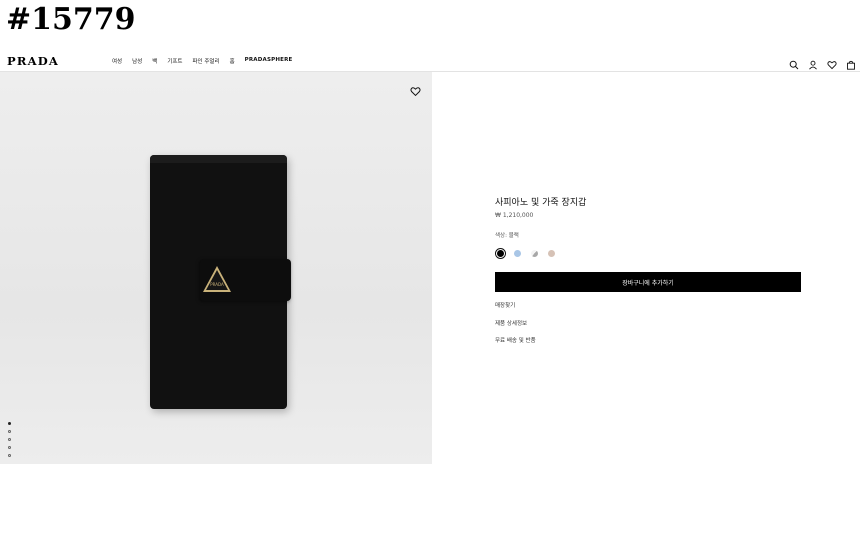 This screenshot has width=860, height=539. What do you see at coordinates (430, 61) in the screenshot?
I see `site-header: PRADA 여성 남성 백 기프트 파인 주얼리 홈 PRADASPHERE` at bounding box center [430, 61].